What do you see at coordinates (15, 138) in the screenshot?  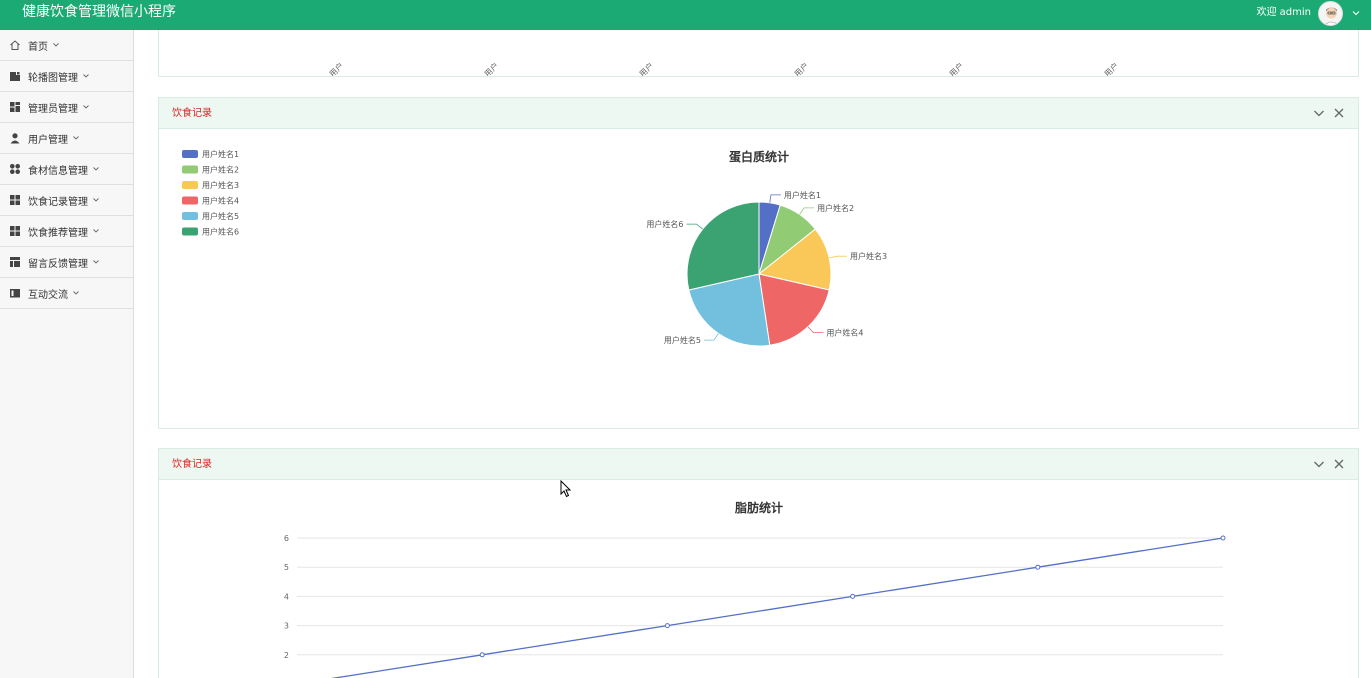 I see `user-icon` at bounding box center [15, 138].